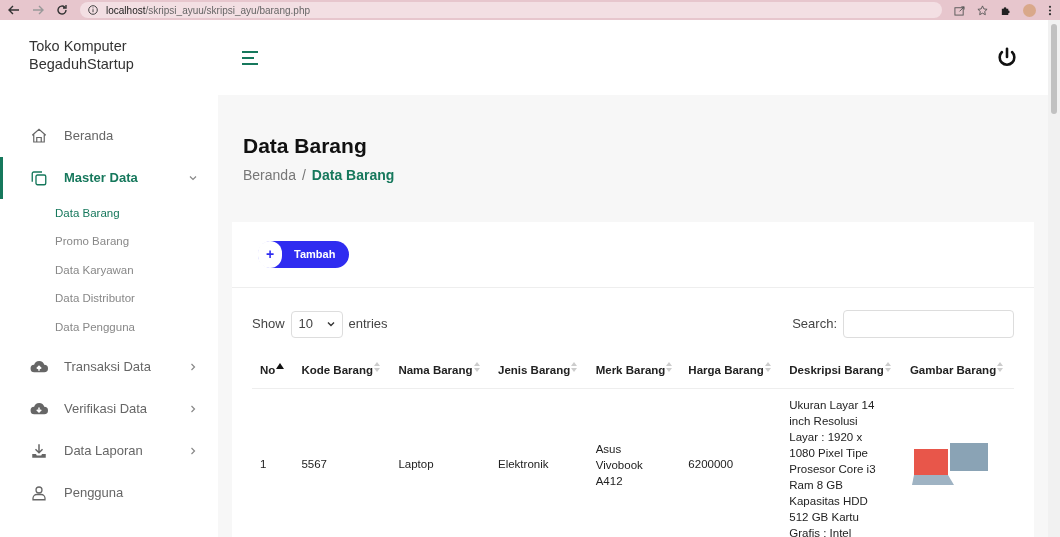  I want to click on copy-icon, so click(39, 178).